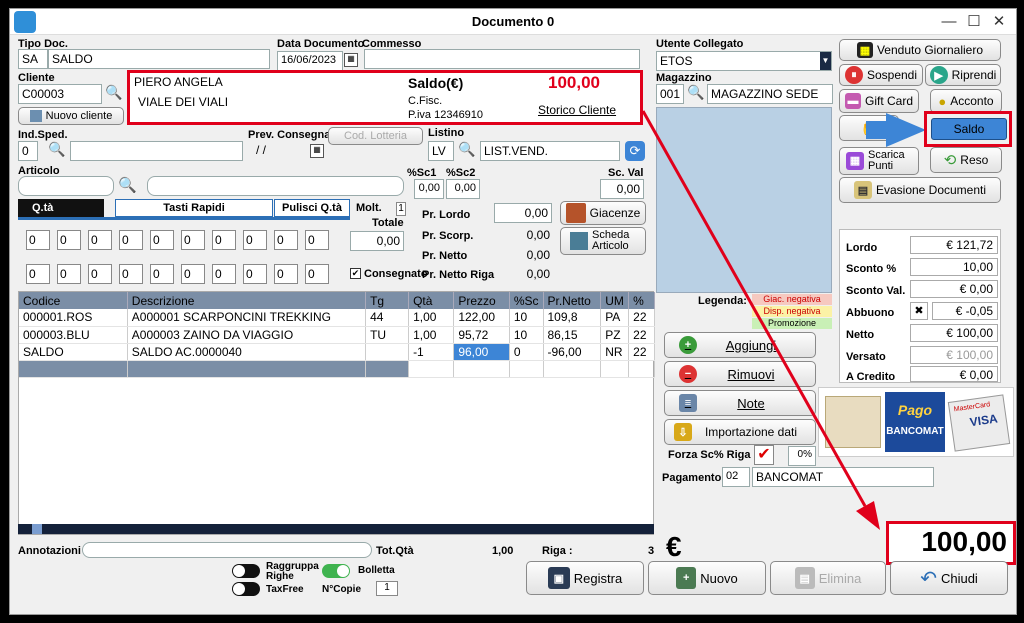 This screenshot has height=623, width=1024. What do you see at coordinates (804, 578) in the screenshot?
I see `trash-icon: ▤` at bounding box center [804, 578].